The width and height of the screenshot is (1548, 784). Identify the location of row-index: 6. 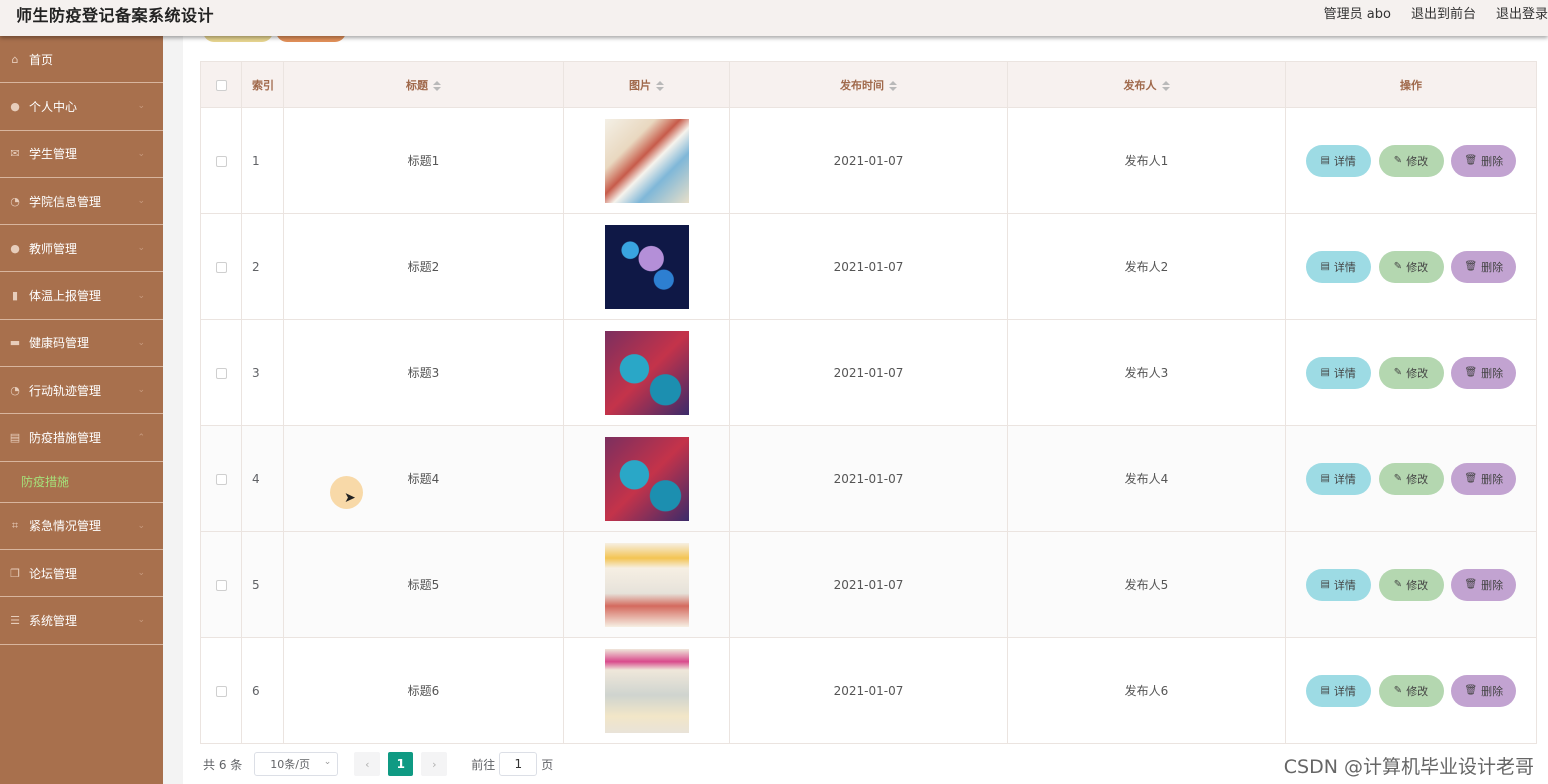
(262, 690).